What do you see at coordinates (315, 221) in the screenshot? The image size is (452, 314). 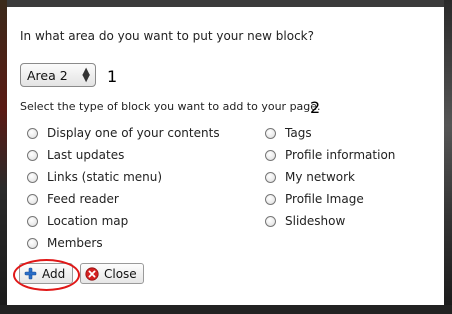 I see `option-label: Slideshow` at bounding box center [315, 221].